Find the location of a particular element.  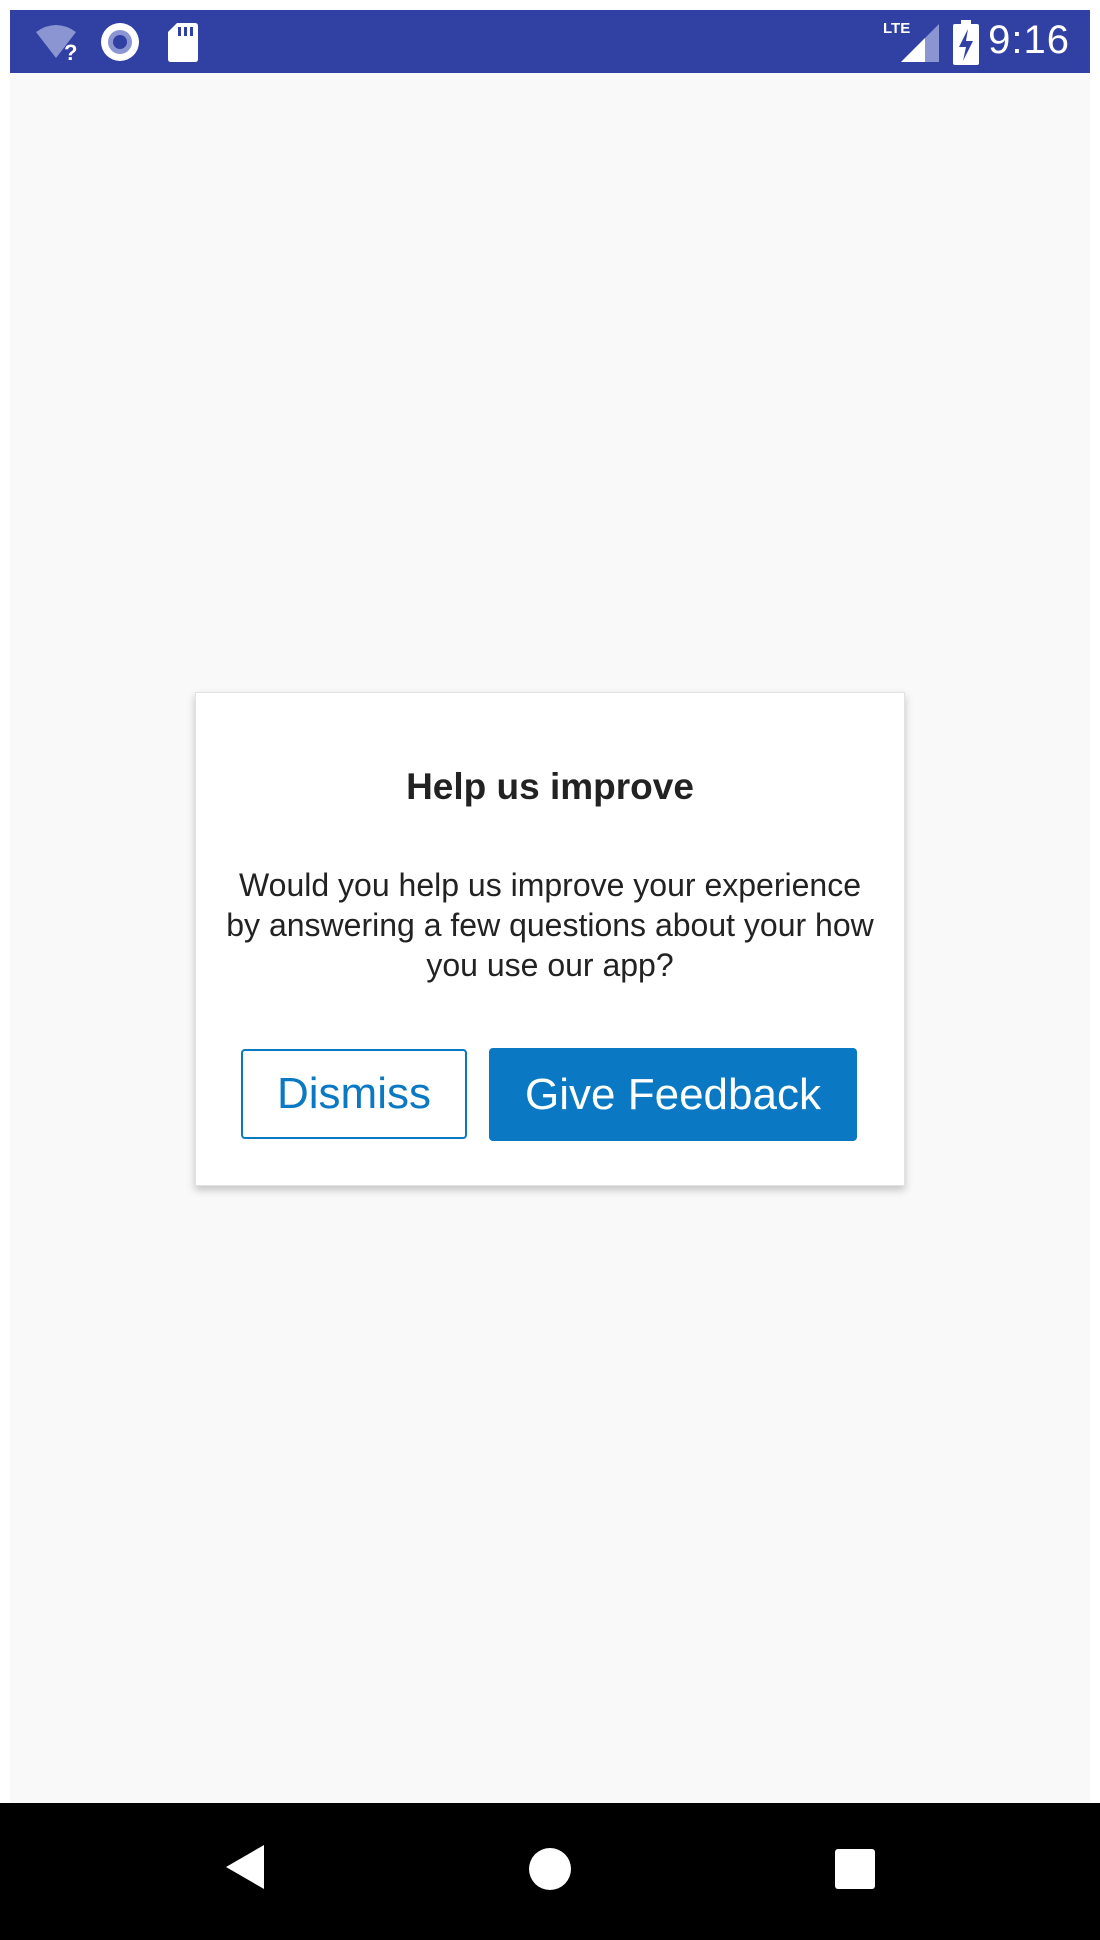

back-icon is located at coordinates (245, 1869).